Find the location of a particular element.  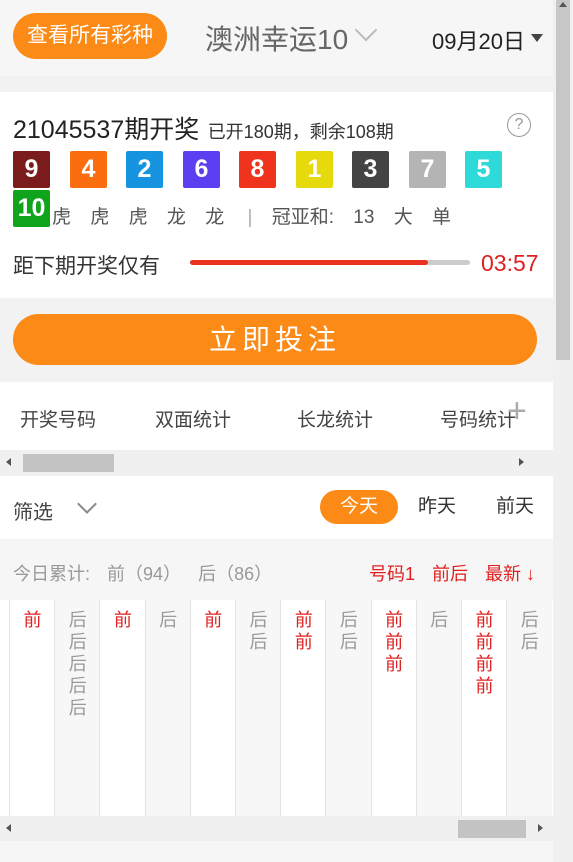

day-yesterday-button: 昨天 is located at coordinates (437, 507).